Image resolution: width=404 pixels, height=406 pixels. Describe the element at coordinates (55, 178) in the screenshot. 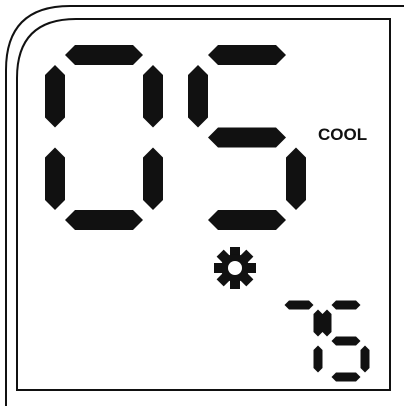

I see `segment-e` at that location.